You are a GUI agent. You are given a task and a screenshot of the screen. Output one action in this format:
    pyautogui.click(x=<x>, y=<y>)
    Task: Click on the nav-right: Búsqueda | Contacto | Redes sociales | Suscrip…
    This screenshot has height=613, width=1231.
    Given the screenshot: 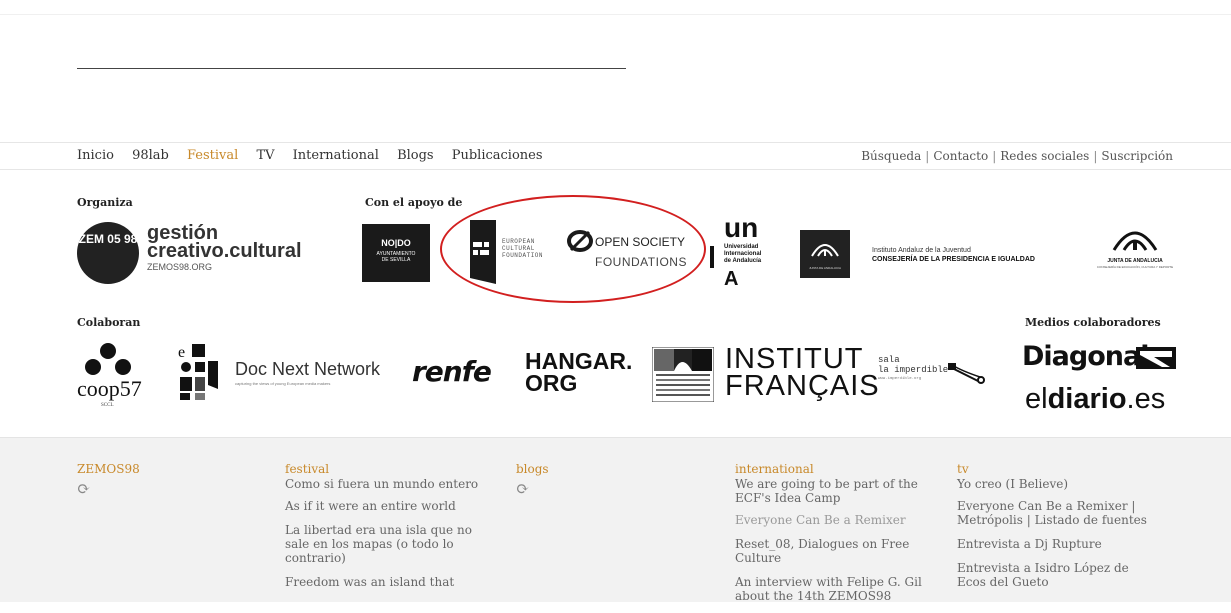 What is the action you would take?
    pyautogui.click(x=1017, y=156)
    